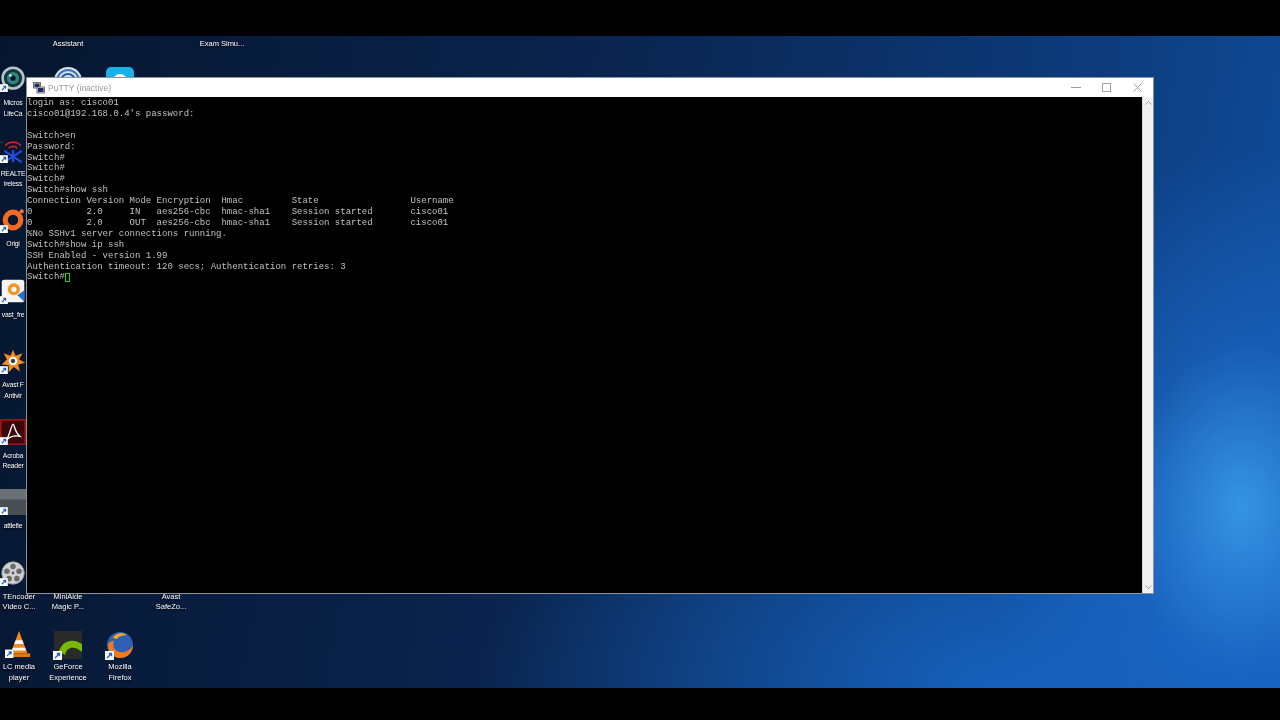 This screenshot has height=720, width=1280. I want to click on picture-tile-icon, so click(13, 502).